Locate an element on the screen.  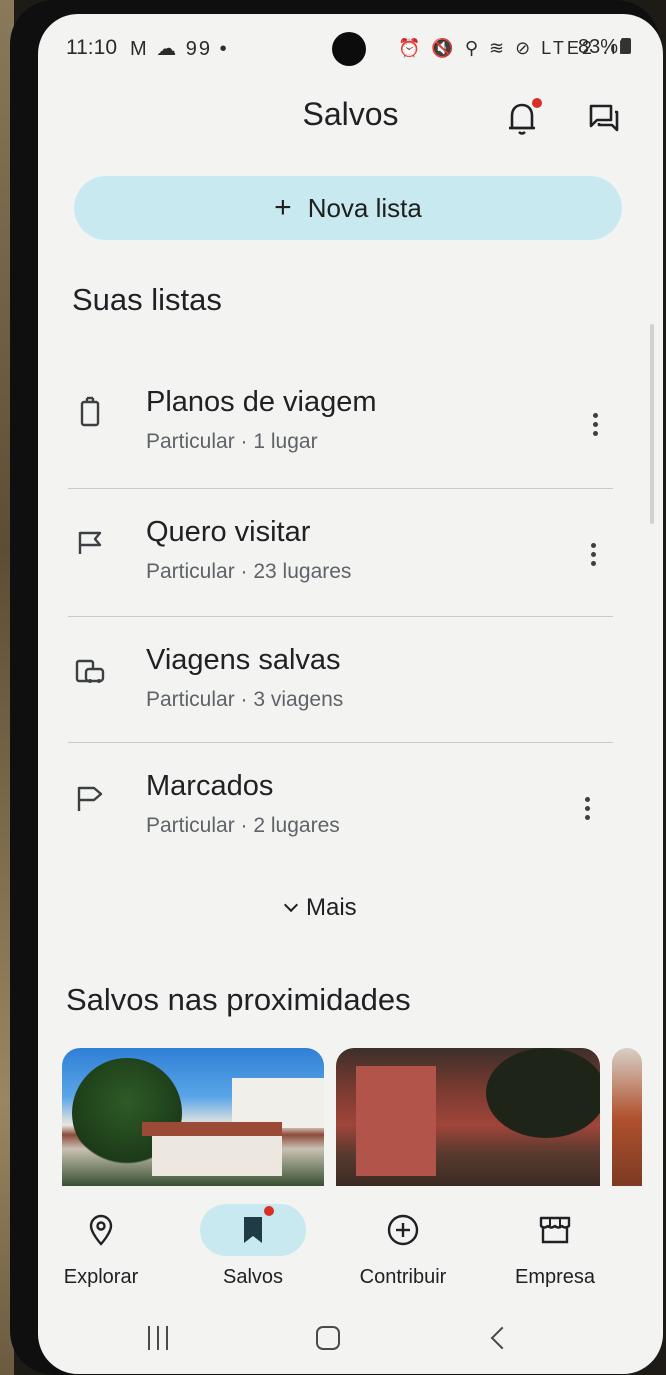
more-lists-button: Mais is located at coordinates (320, 908).